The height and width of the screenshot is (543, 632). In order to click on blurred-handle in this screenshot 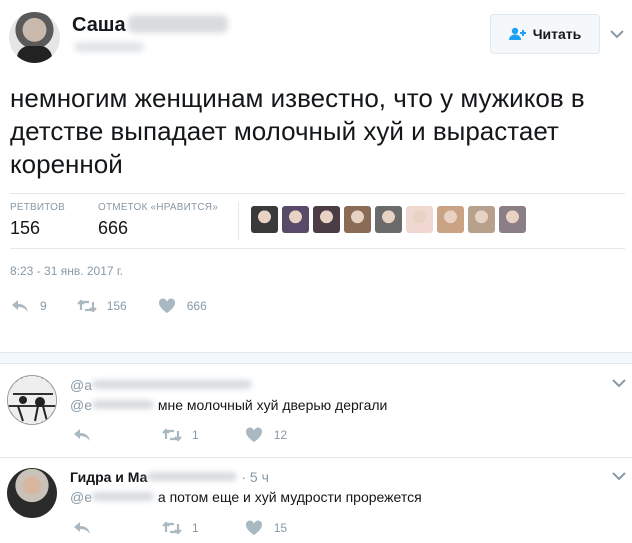, I will do `click(109, 47)`.